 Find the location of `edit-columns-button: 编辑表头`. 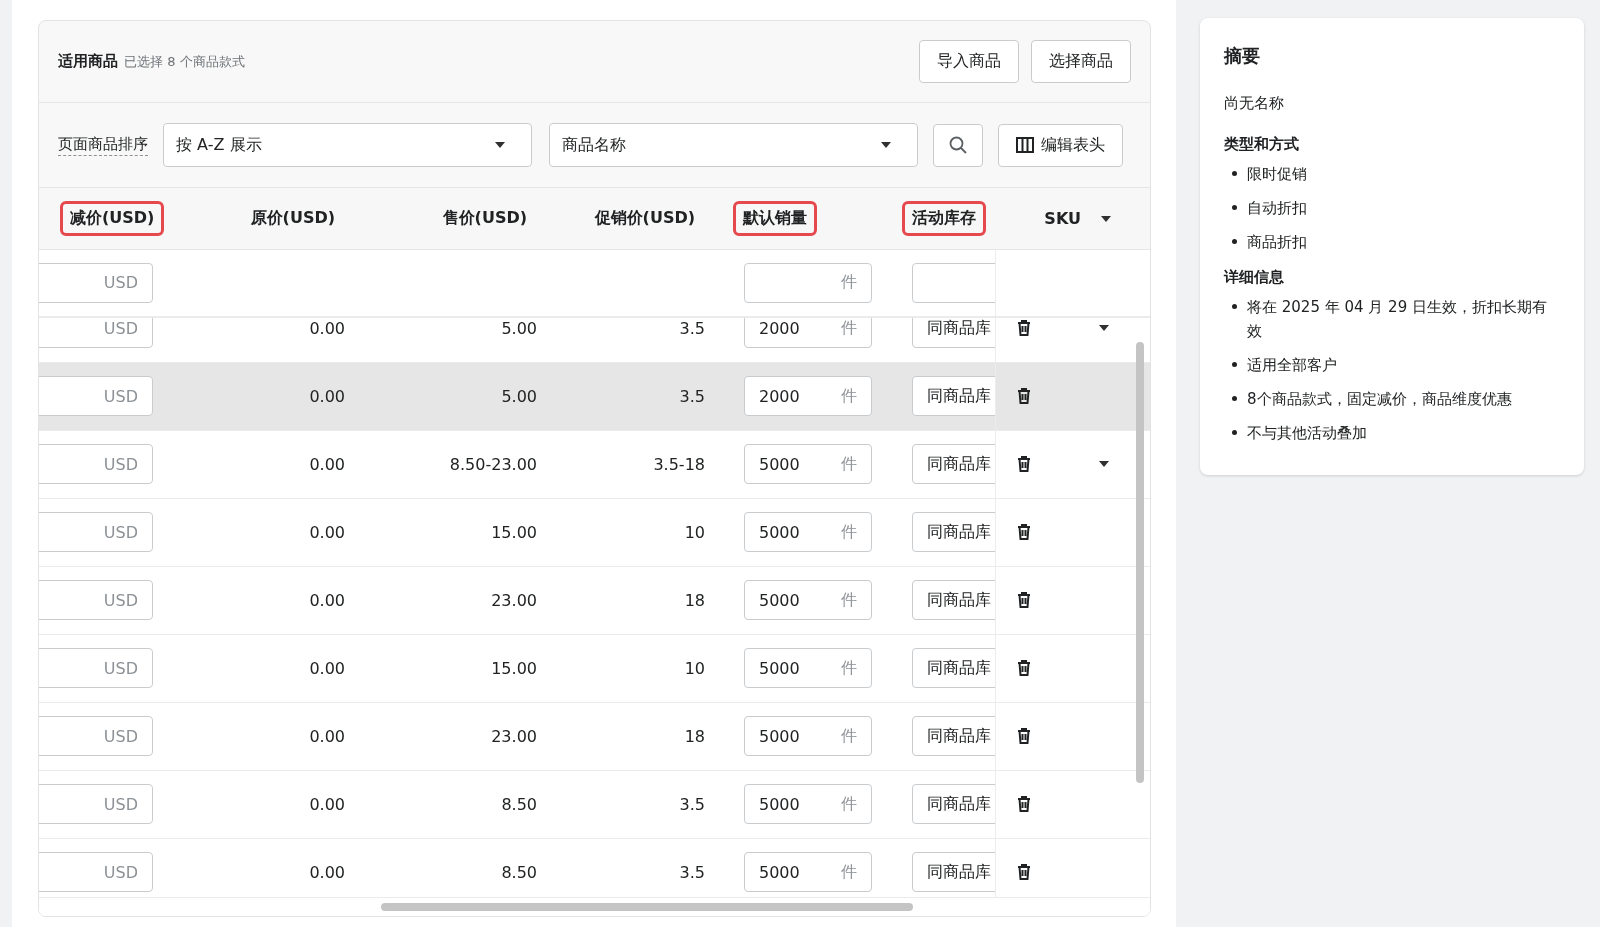

edit-columns-button: 编辑表头 is located at coordinates (1060, 145).